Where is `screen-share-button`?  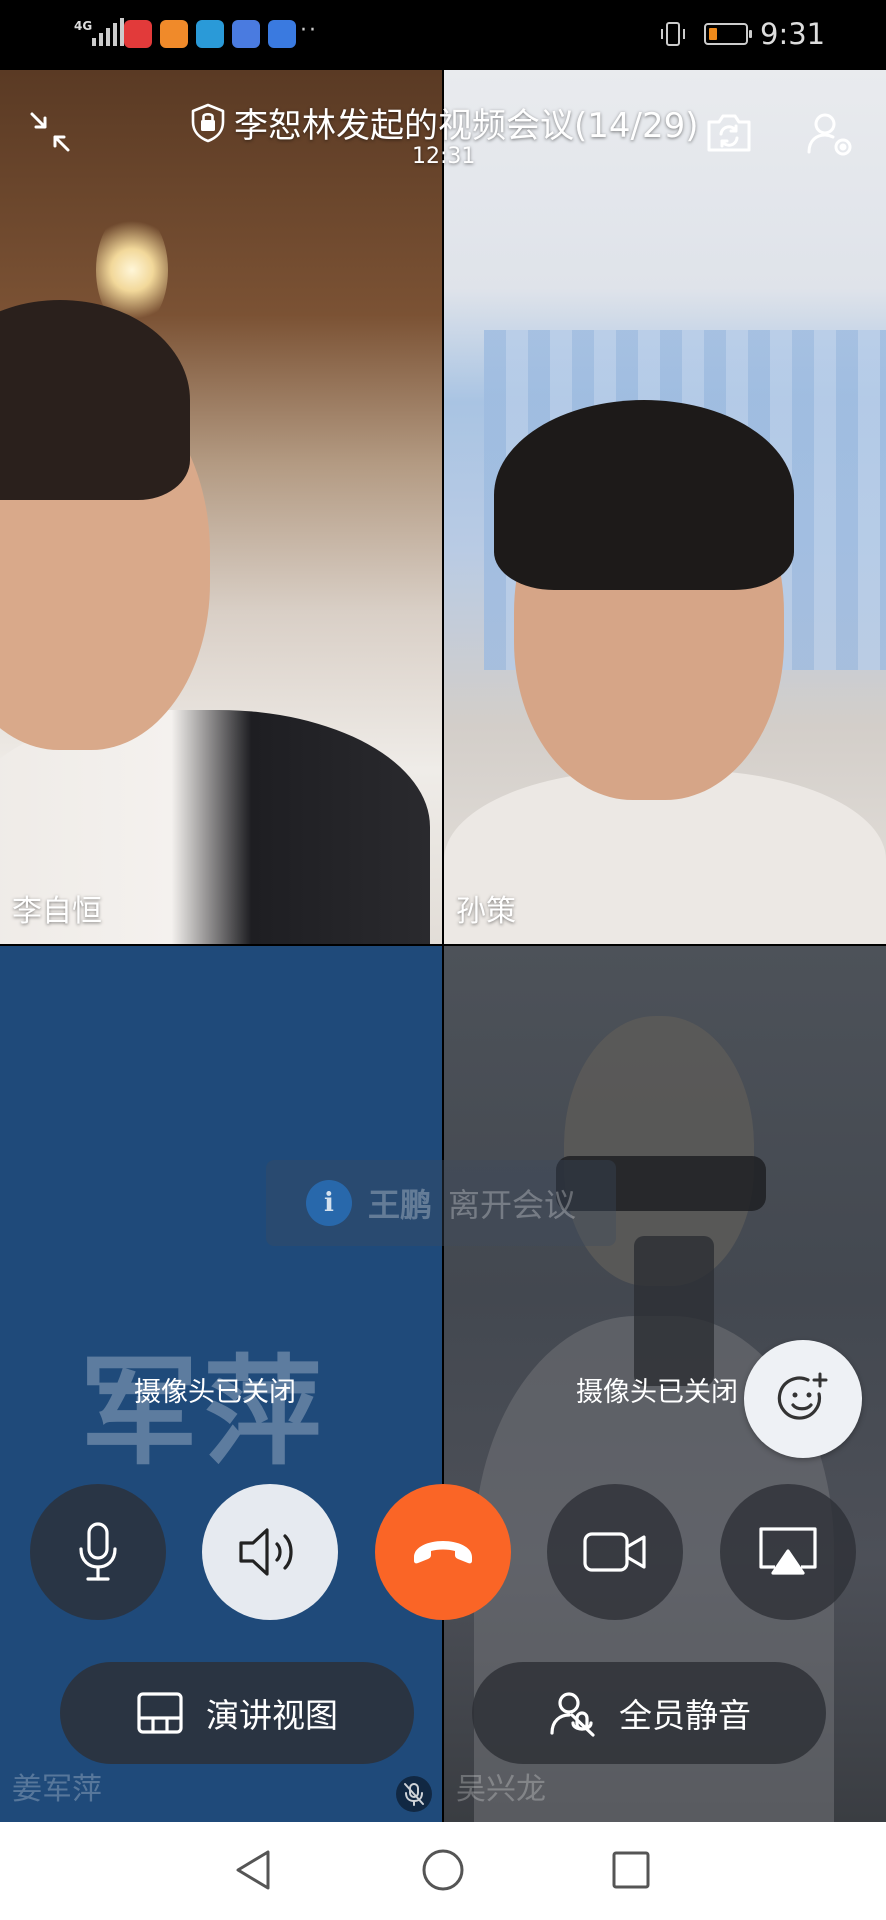
screen-share-button is located at coordinates (788, 1552).